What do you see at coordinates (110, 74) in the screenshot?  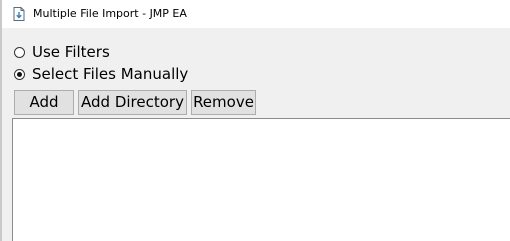 I see `select-files-manually-label: Select Files Manually` at bounding box center [110, 74].